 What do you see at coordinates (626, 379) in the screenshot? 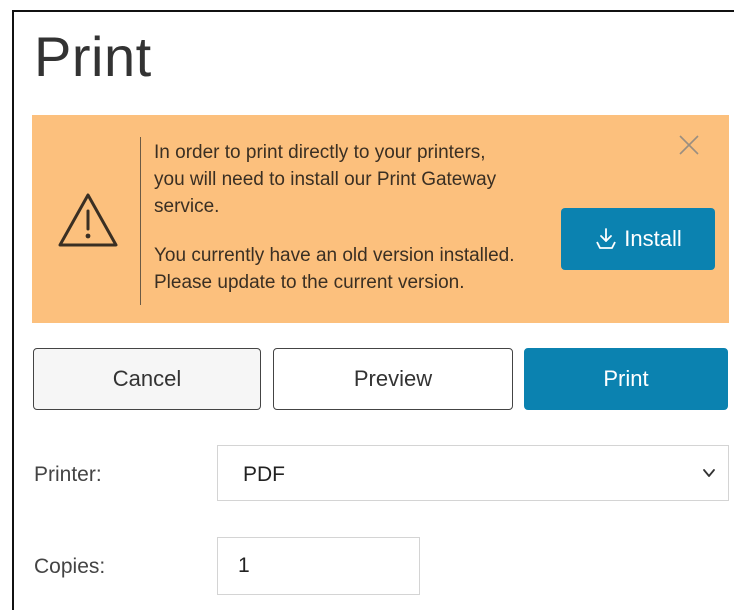
I see `print-button: Print` at bounding box center [626, 379].